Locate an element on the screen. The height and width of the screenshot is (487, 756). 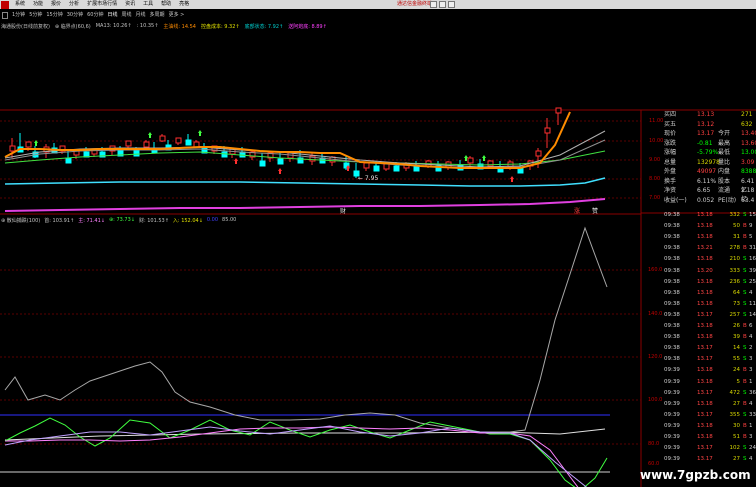
quote-extra-value: 13.40 is located at coordinates (748, 133).